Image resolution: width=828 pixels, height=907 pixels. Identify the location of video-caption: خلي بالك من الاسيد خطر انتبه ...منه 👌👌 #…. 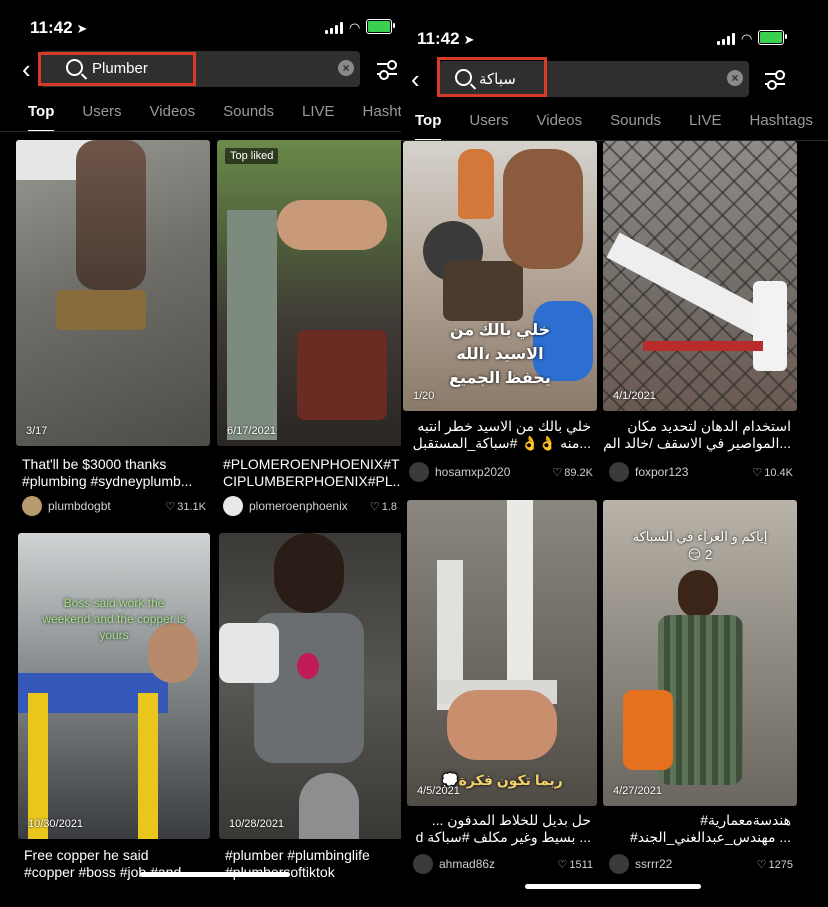
(501, 434).